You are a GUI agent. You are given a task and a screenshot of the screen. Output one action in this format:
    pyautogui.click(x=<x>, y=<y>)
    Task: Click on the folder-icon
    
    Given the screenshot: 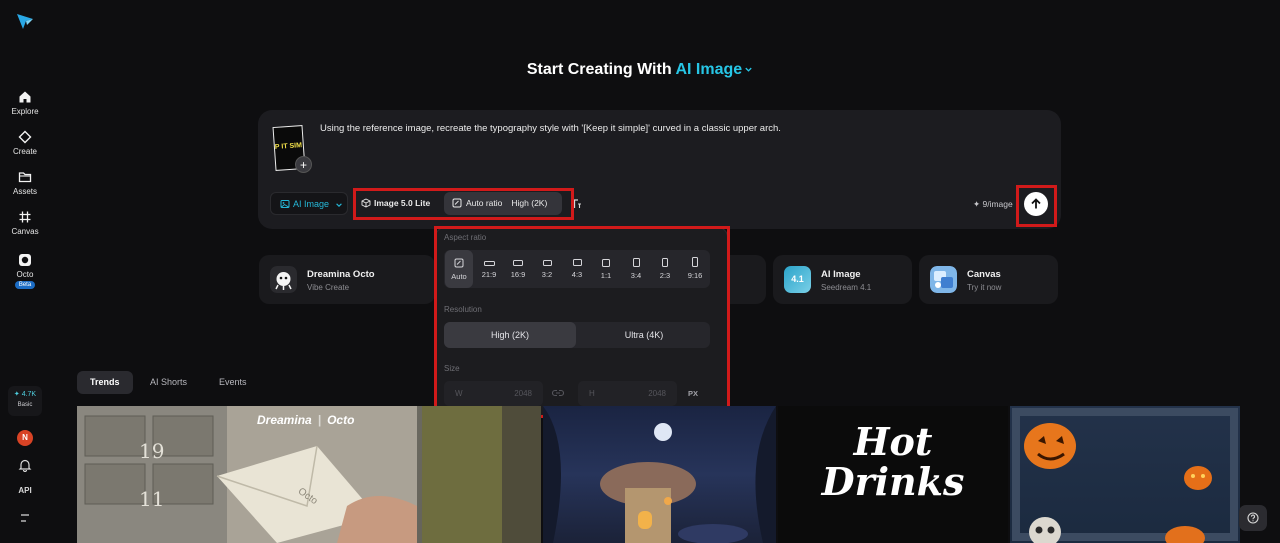 What is the action you would take?
    pyautogui.click(x=25, y=177)
    